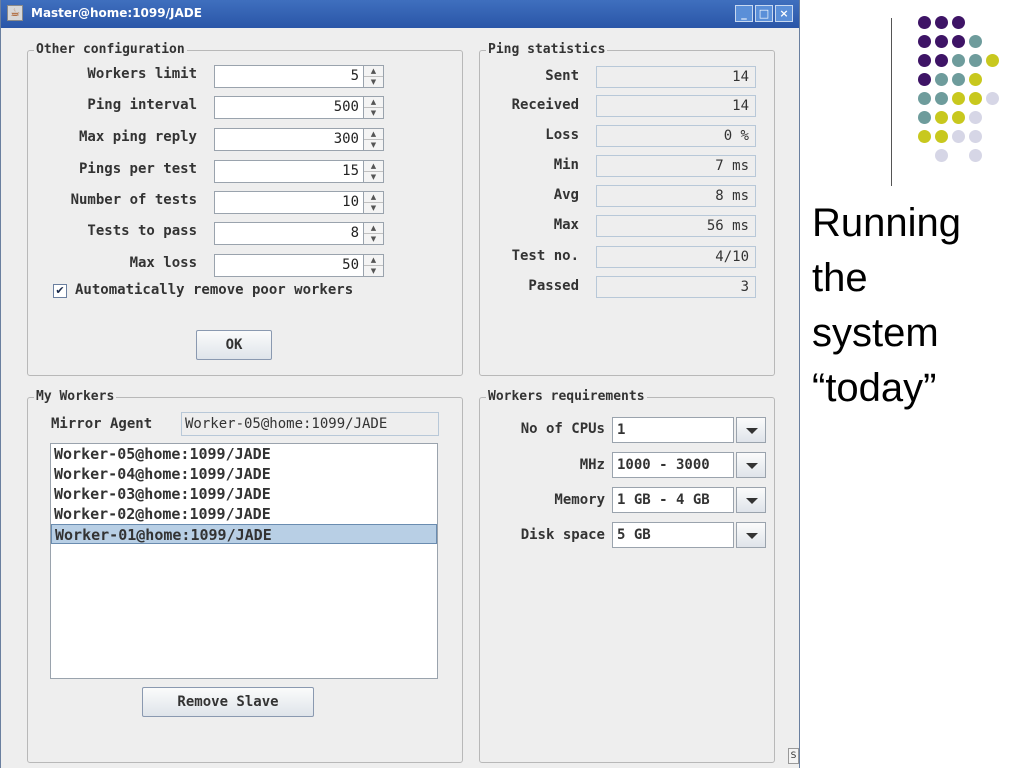 The image size is (1024, 768). What do you see at coordinates (116, 13) in the screenshot?
I see `window-title: Master@home:1099/JADE` at bounding box center [116, 13].